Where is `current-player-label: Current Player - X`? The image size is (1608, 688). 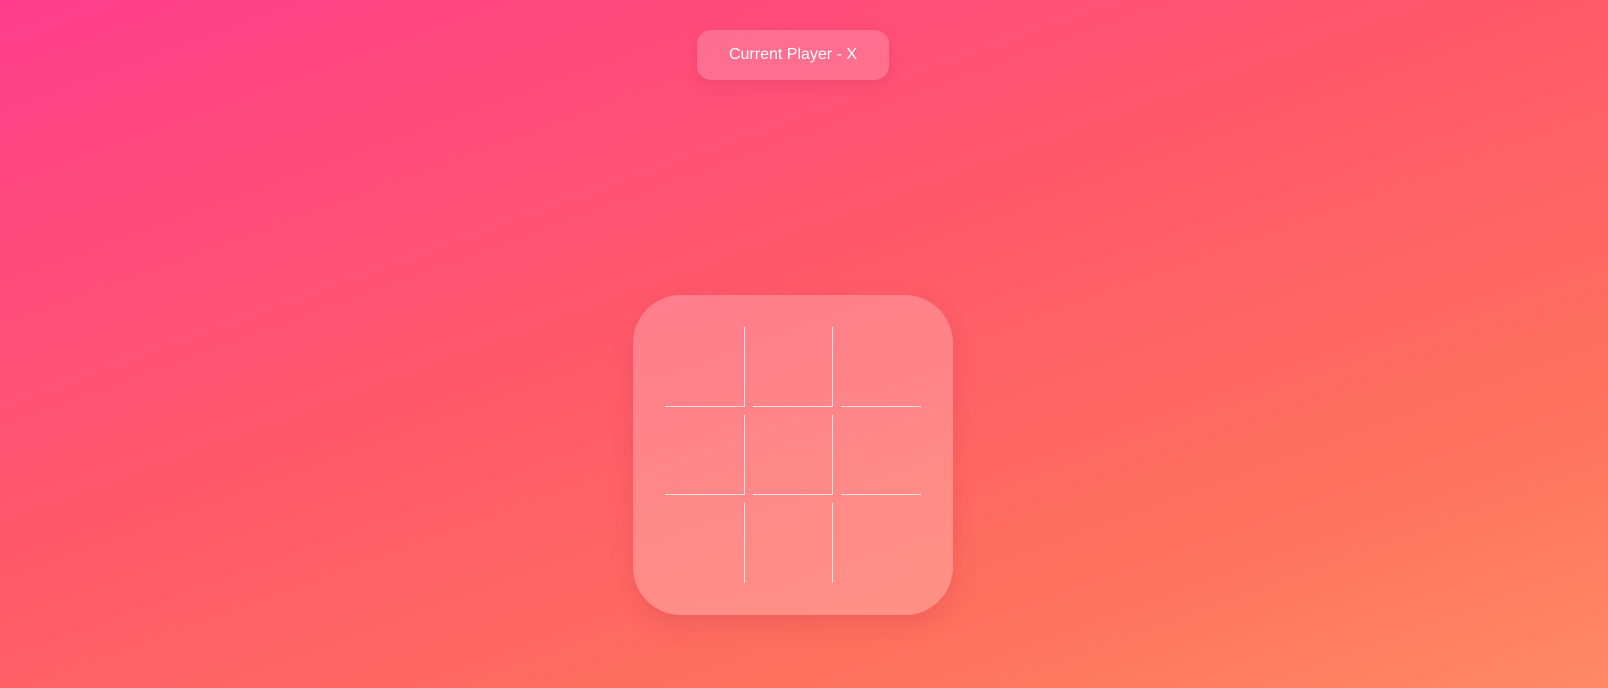 current-player-label: Current Player - X is located at coordinates (793, 54).